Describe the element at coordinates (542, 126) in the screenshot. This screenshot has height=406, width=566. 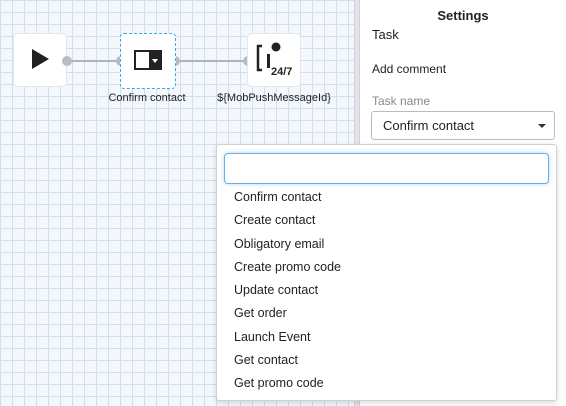
I see `chevron-down-icon` at that location.